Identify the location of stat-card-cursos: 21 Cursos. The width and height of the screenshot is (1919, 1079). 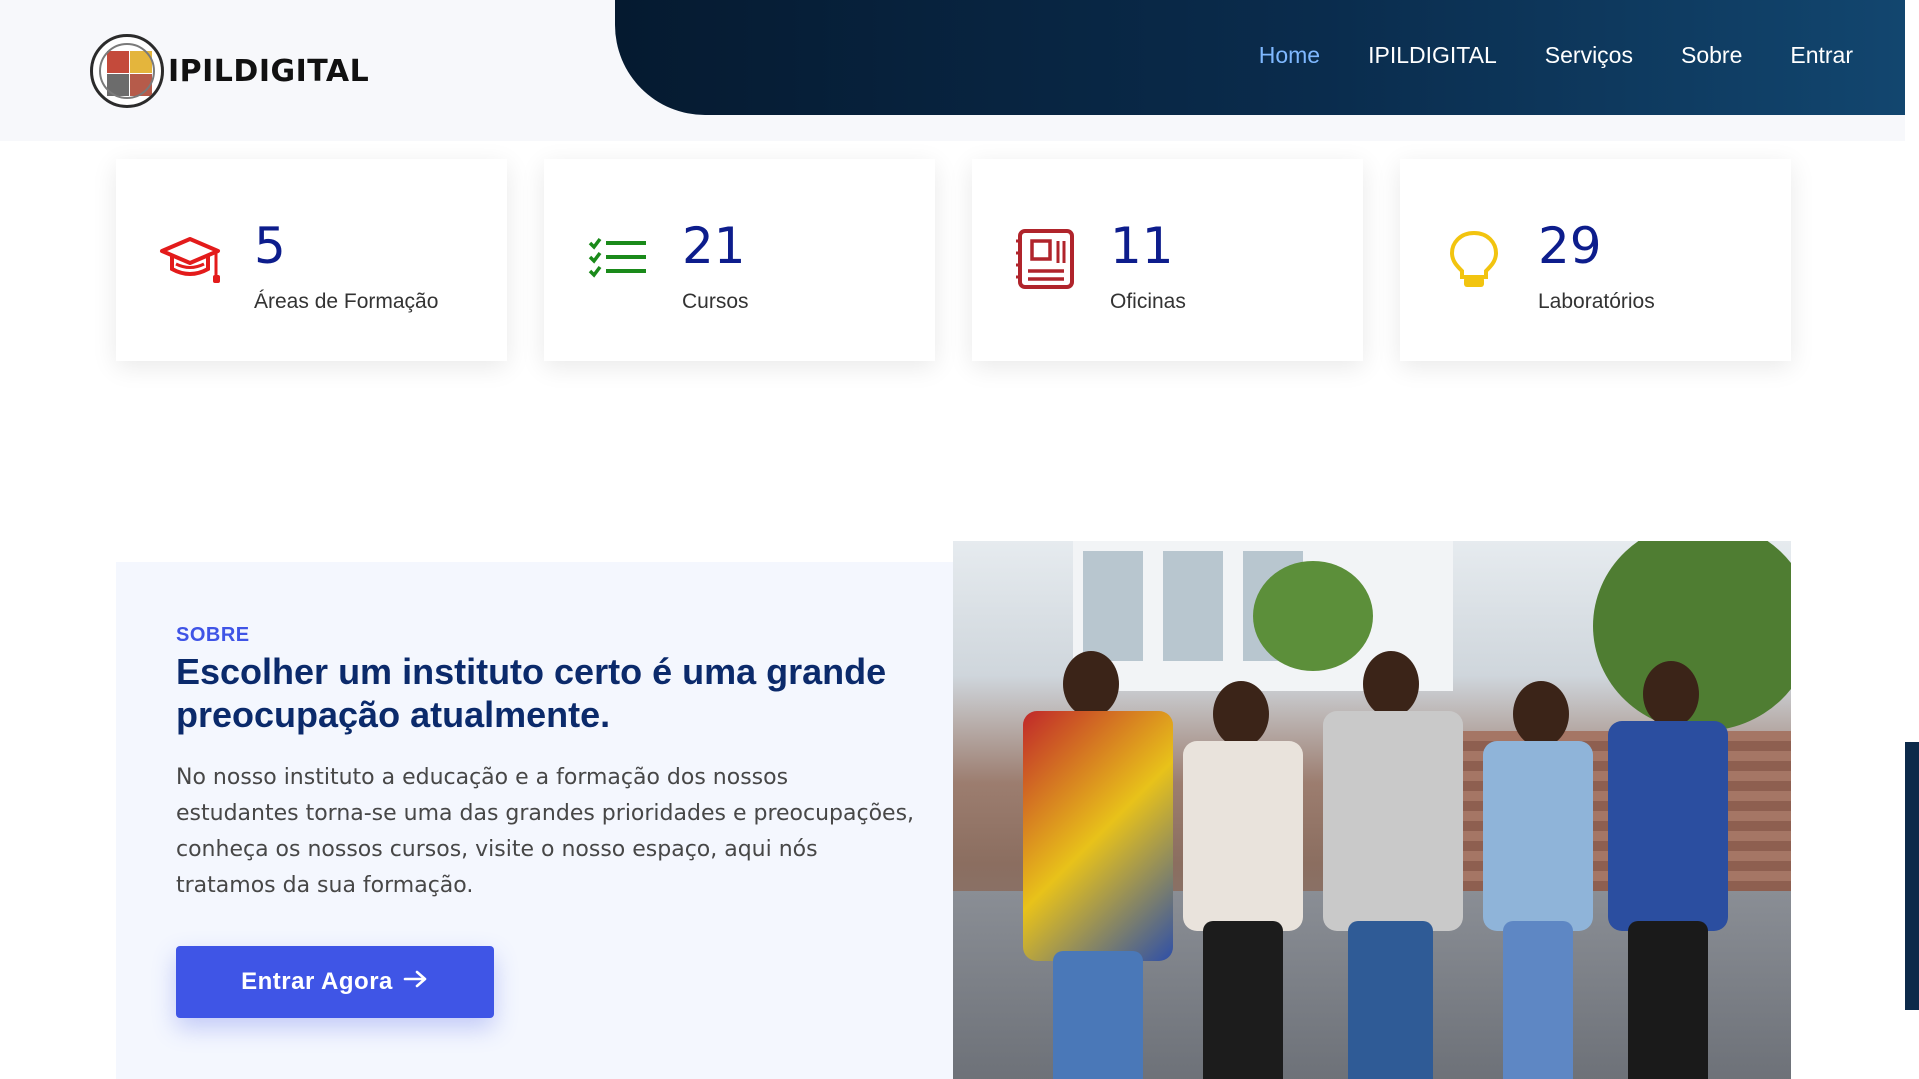
(739, 260).